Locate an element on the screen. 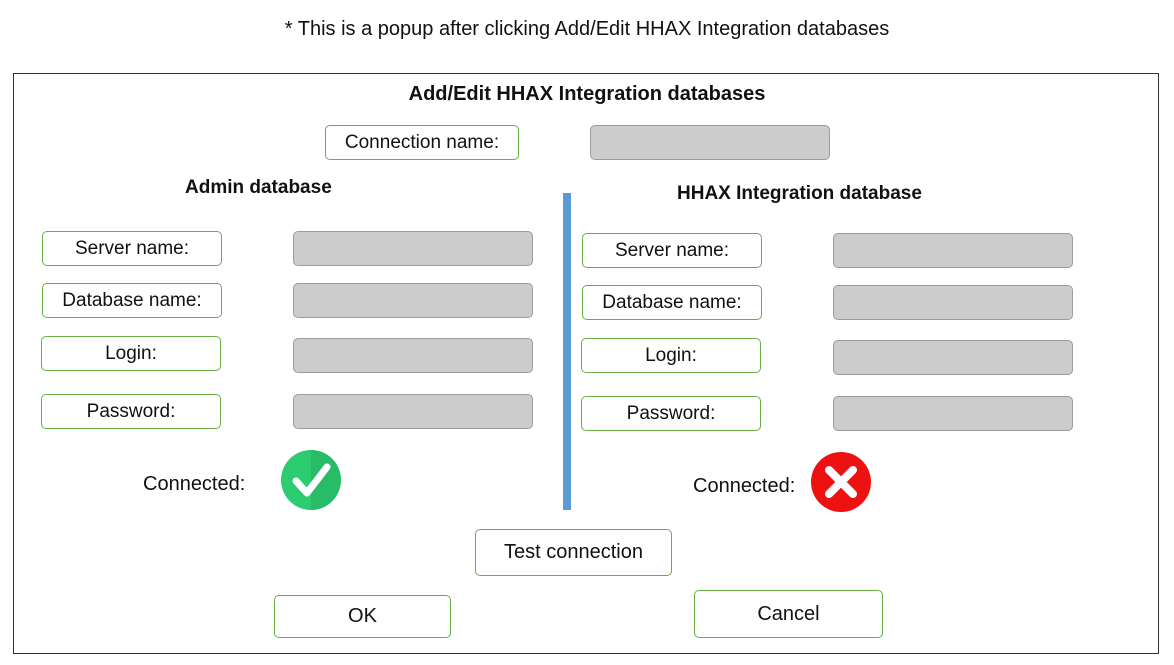 The height and width of the screenshot is (665, 1174). cancel-button: Cancel is located at coordinates (788, 614).